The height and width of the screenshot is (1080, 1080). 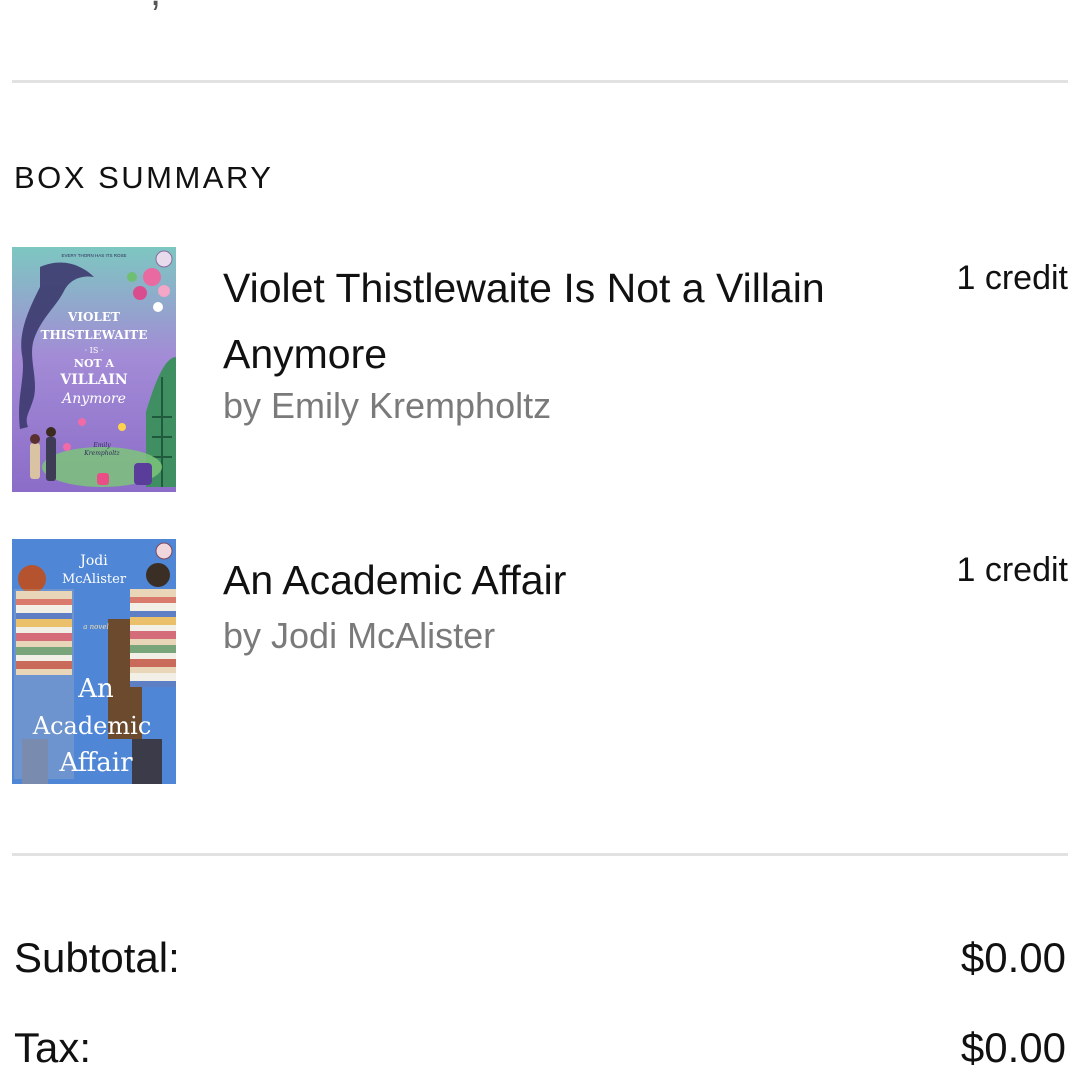 What do you see at coordinates (1013, 1047) in the screenshot?
I see `tax-value: $0.00` at bounding box center [1013, 1047].